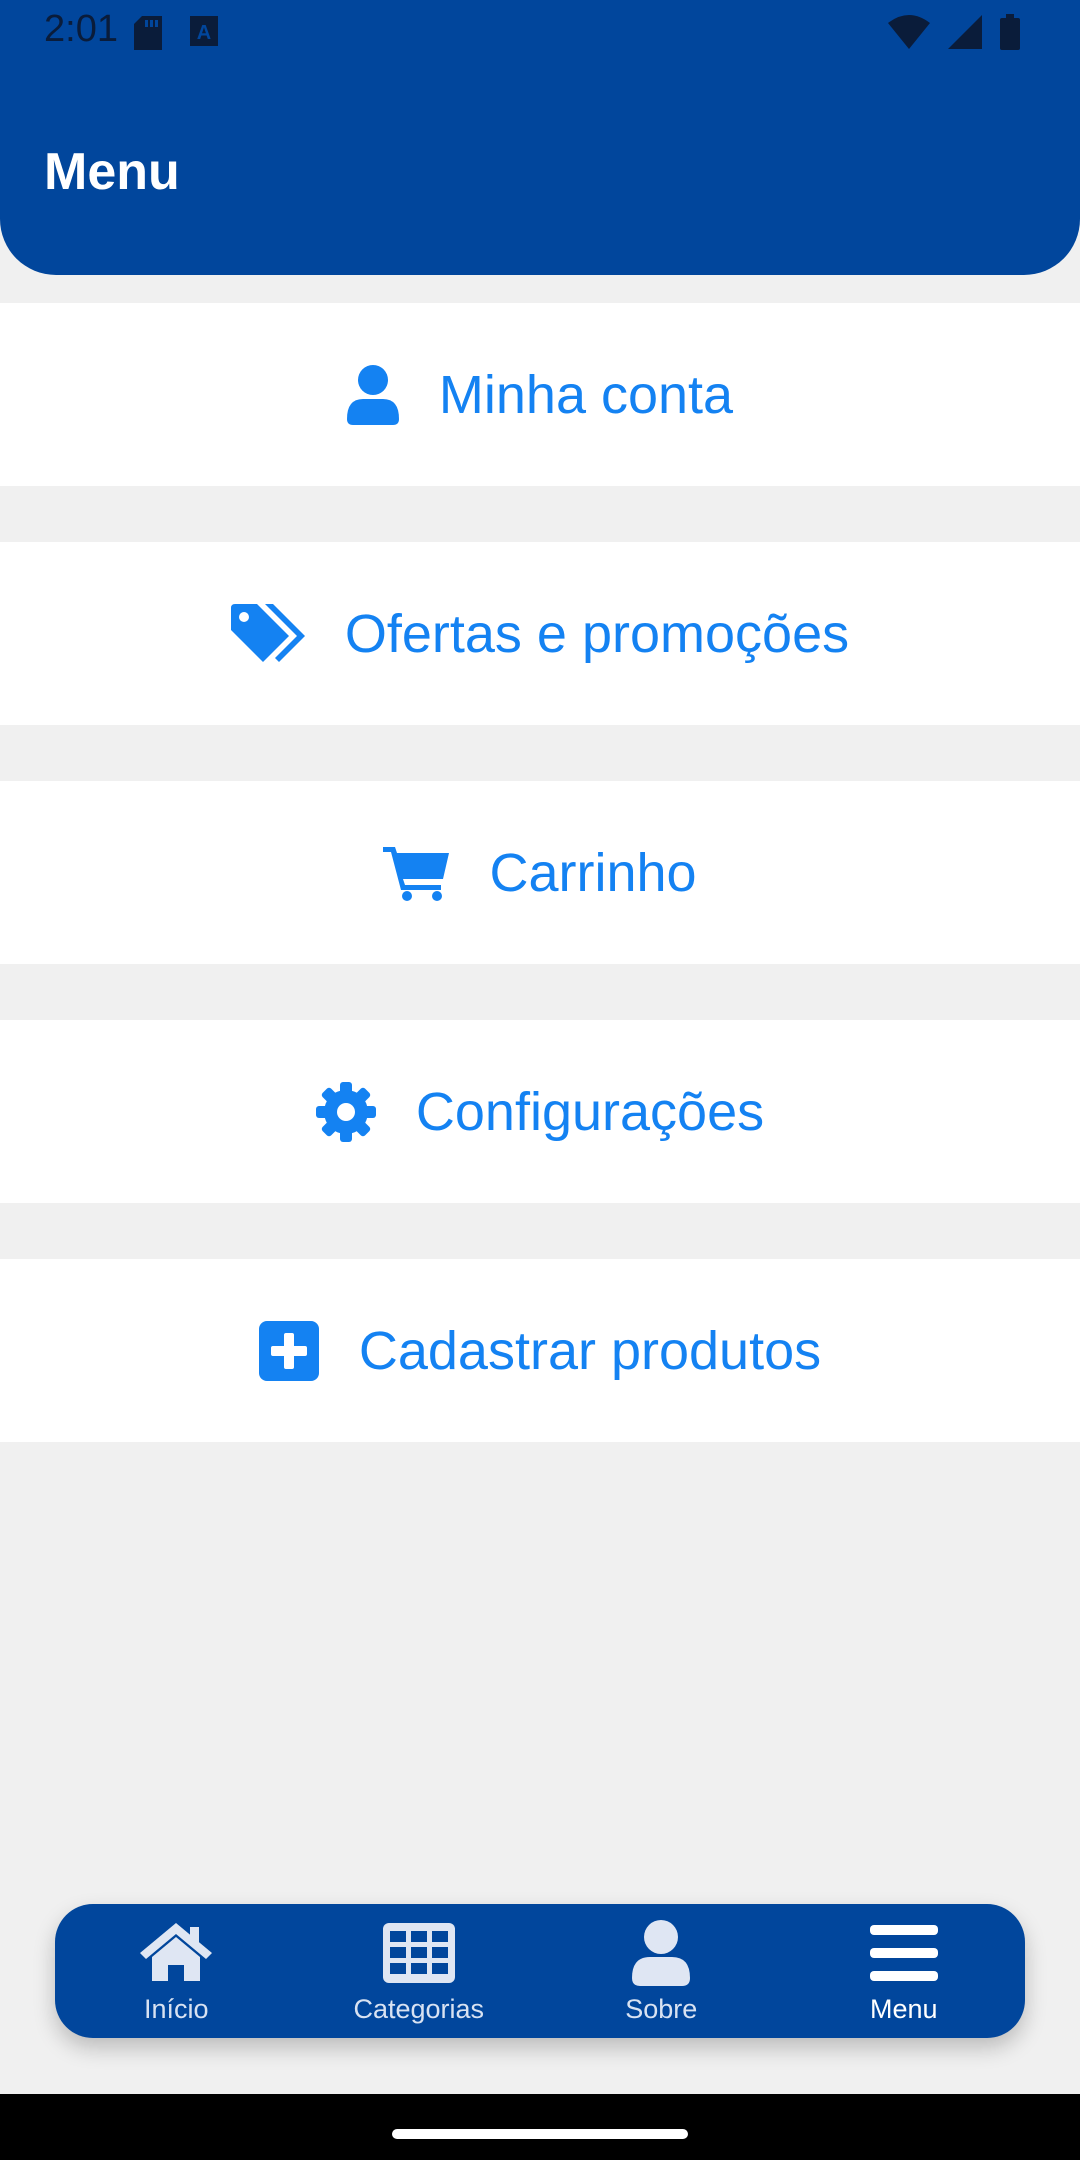  I want to click on home-gesture-handle, so click(540, 2134).